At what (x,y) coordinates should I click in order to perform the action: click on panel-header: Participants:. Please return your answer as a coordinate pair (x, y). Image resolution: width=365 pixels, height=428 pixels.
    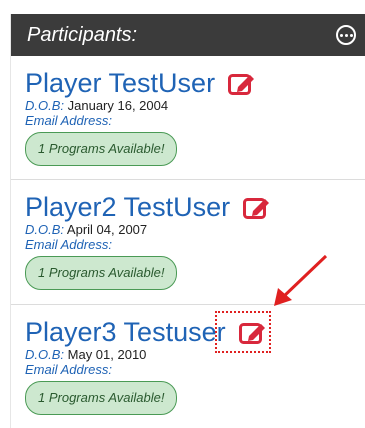
    Looking at the image, I should click on (188, 35).